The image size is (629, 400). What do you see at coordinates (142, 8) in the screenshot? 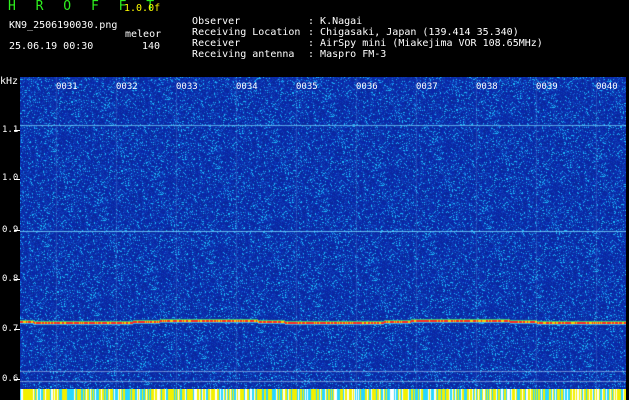
I see `app-version: 1.0.0f` at bounding box center [142, 8].